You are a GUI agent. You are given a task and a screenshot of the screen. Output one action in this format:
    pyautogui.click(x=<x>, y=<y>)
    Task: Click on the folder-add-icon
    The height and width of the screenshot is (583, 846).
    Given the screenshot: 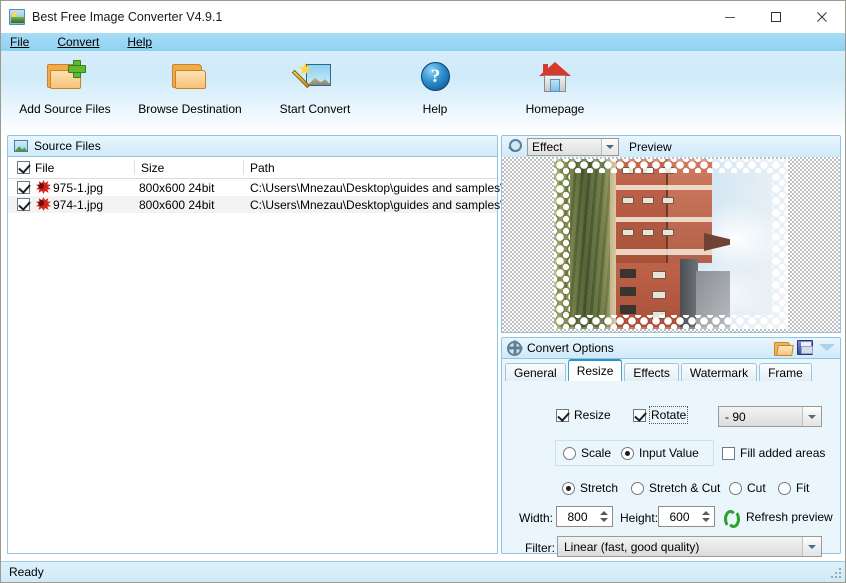 What is the action you would take?
    pyautogui.click(x=65, y=77)
    